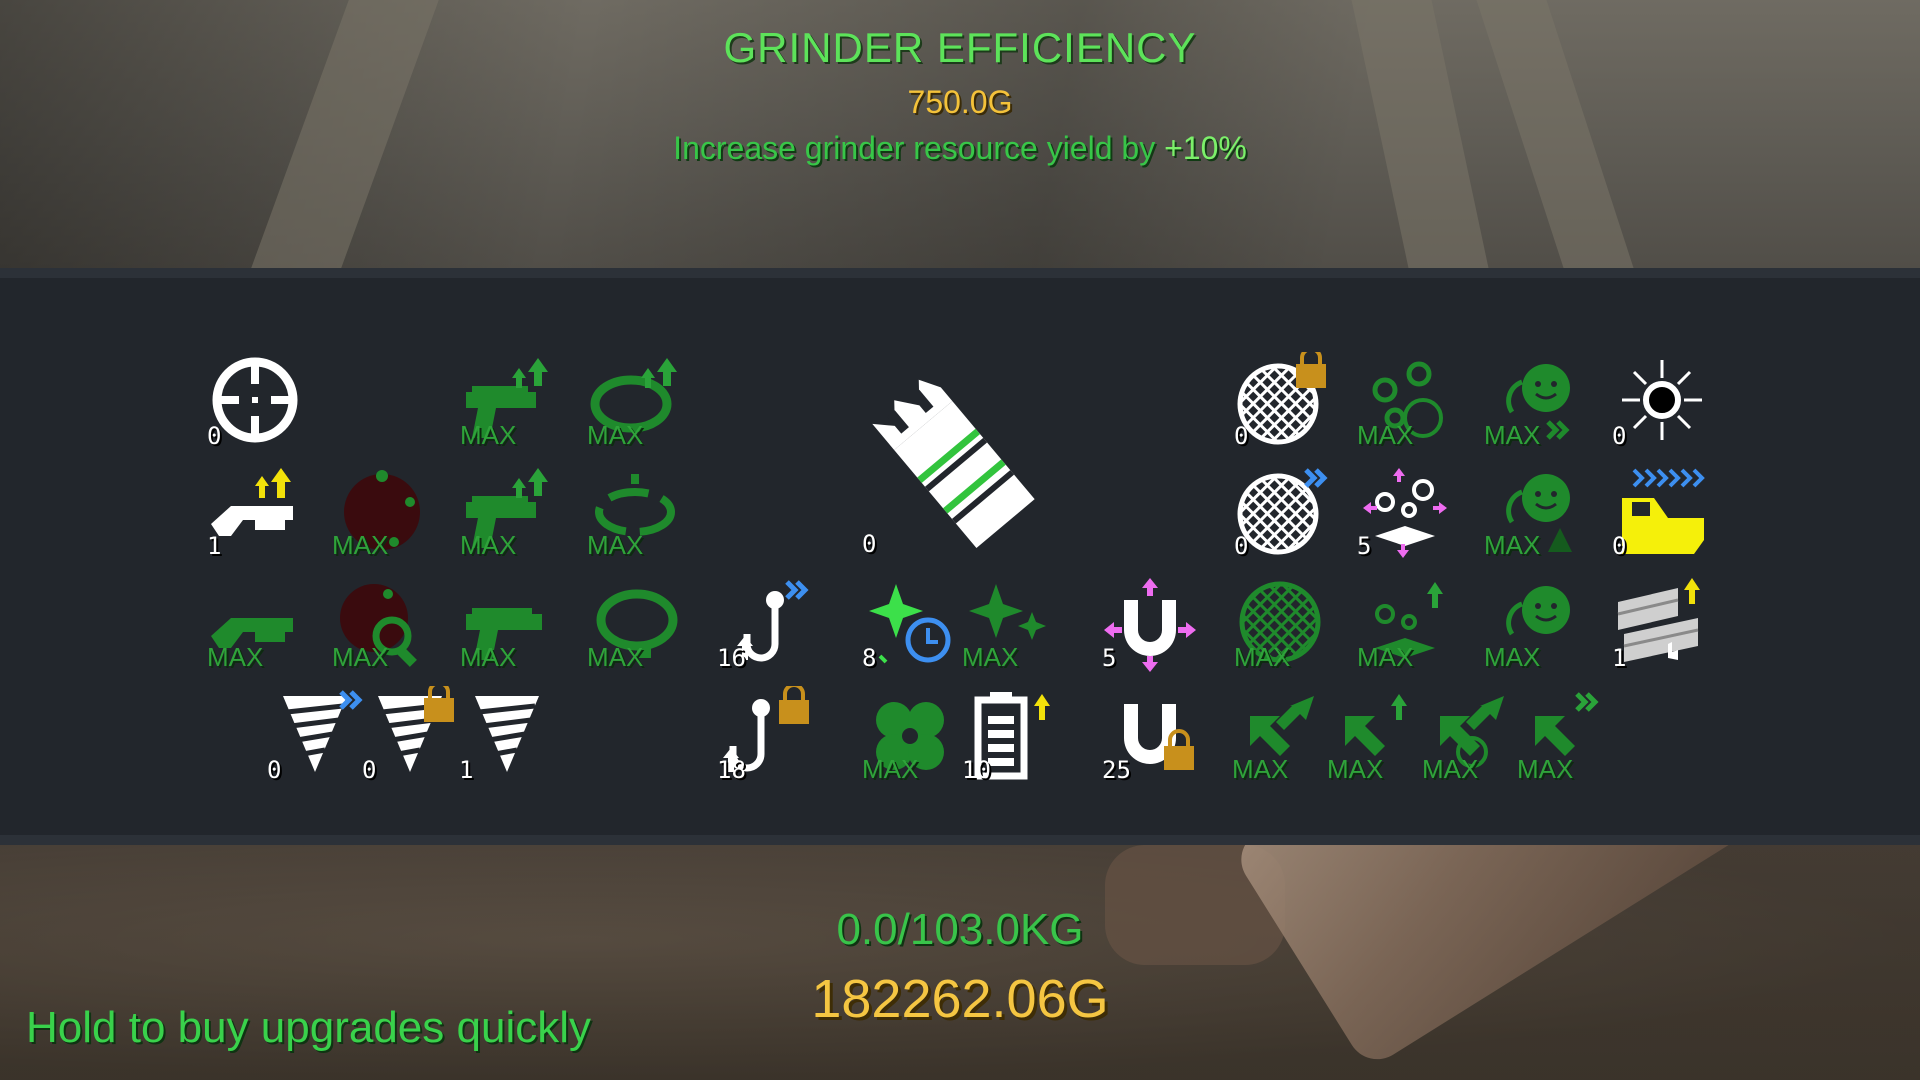 The image size is (1920, 1080). I want to click on upgrade-bubbles-up: MAX, so click(1405, 624).